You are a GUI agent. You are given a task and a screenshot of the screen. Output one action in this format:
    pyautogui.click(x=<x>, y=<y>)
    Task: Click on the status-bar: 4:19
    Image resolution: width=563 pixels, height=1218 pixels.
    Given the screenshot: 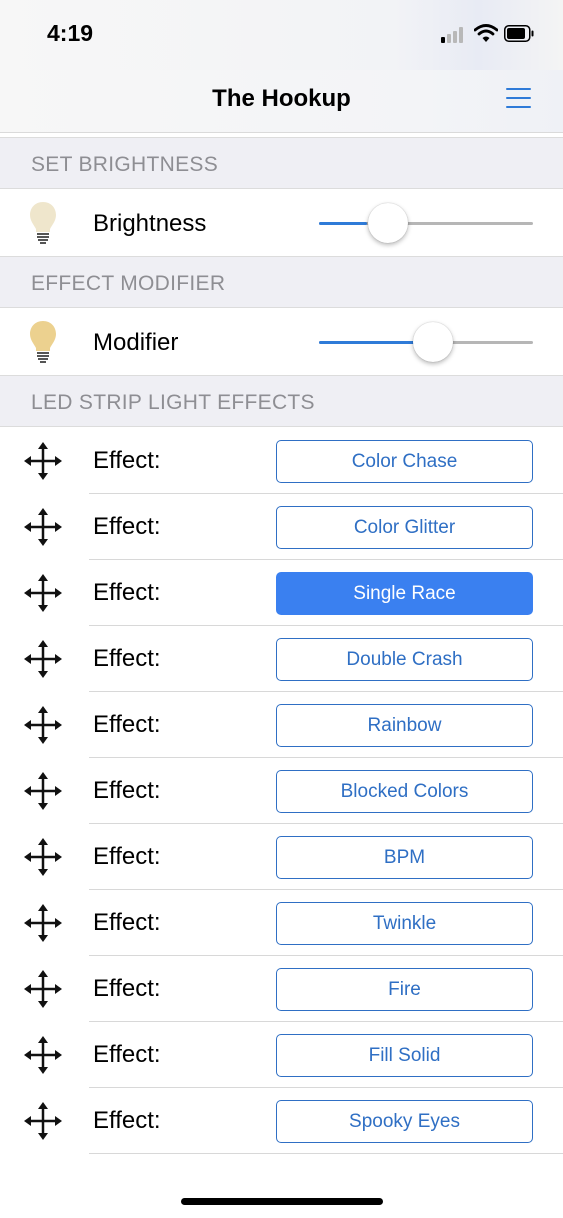 What is the action you would take?
    pyautogui.click(x=281, y=35)
    